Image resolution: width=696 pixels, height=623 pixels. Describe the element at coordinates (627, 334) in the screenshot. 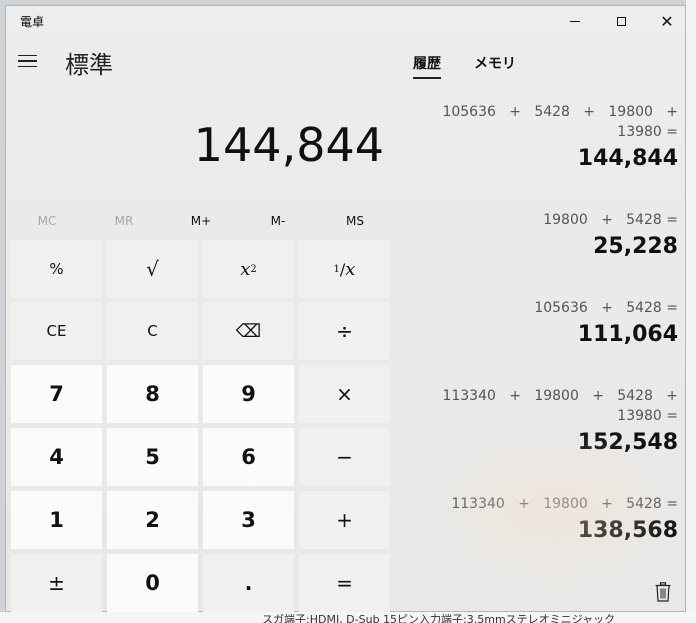

I see `history-result: 111,064` at that location.